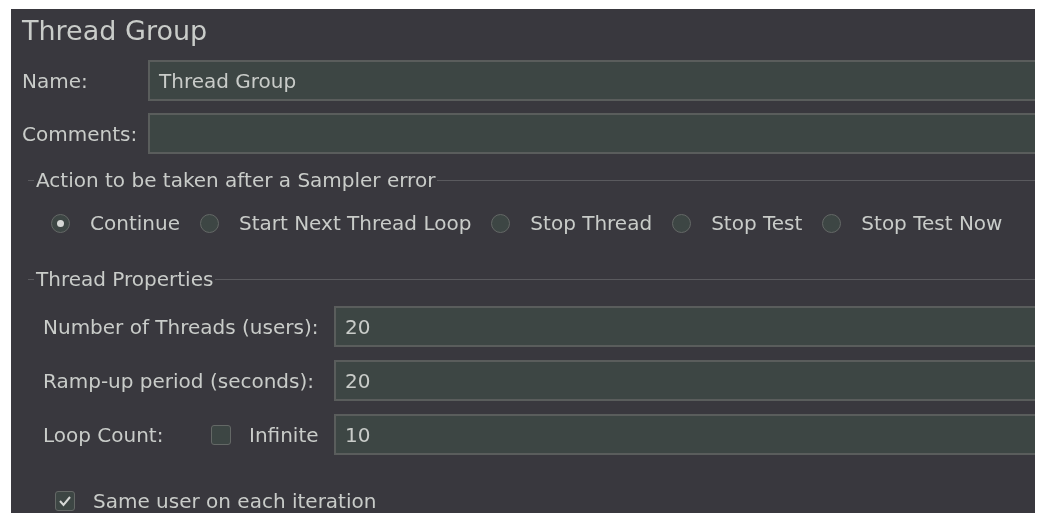 Image resolution: width=1041 pixels, height=513 pixels. Describe the element at coordinates (591, 133) in the screenshot. I see `comments-field` at that location.